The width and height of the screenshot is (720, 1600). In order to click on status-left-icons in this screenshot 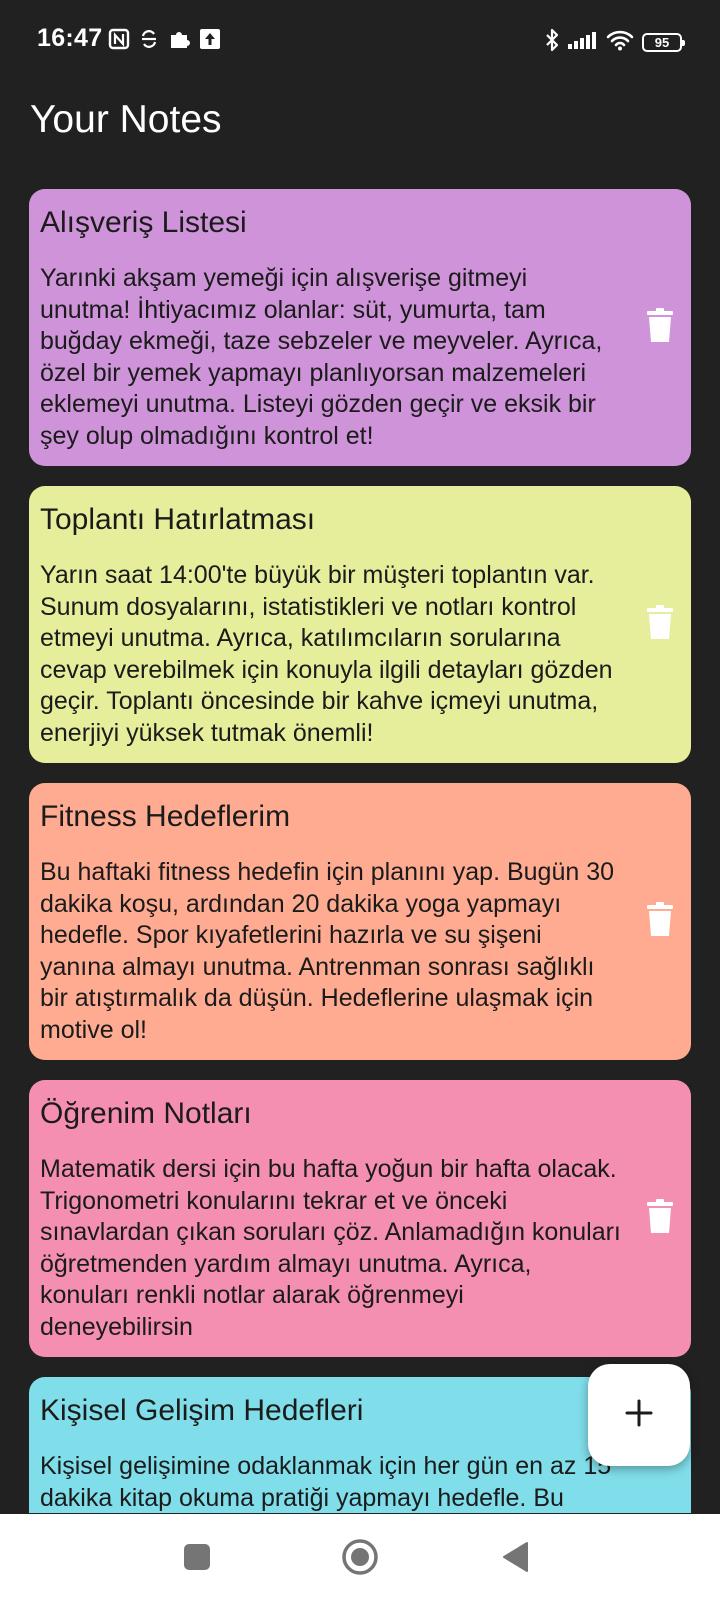, I will do `click(164, 41)`.